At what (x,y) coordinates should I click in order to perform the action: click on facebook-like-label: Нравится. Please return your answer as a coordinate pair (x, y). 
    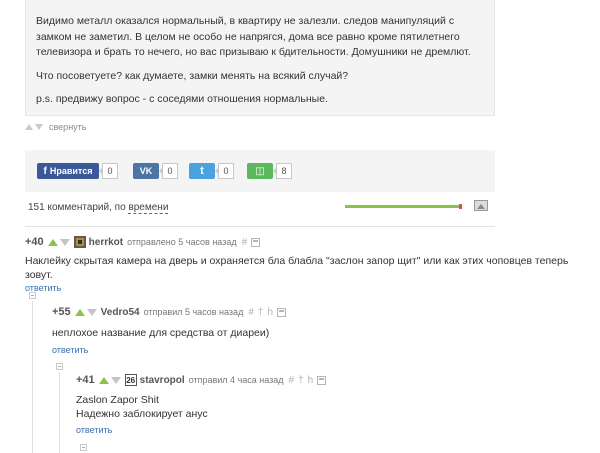
    Looking at the image, I should click on (71, 171).